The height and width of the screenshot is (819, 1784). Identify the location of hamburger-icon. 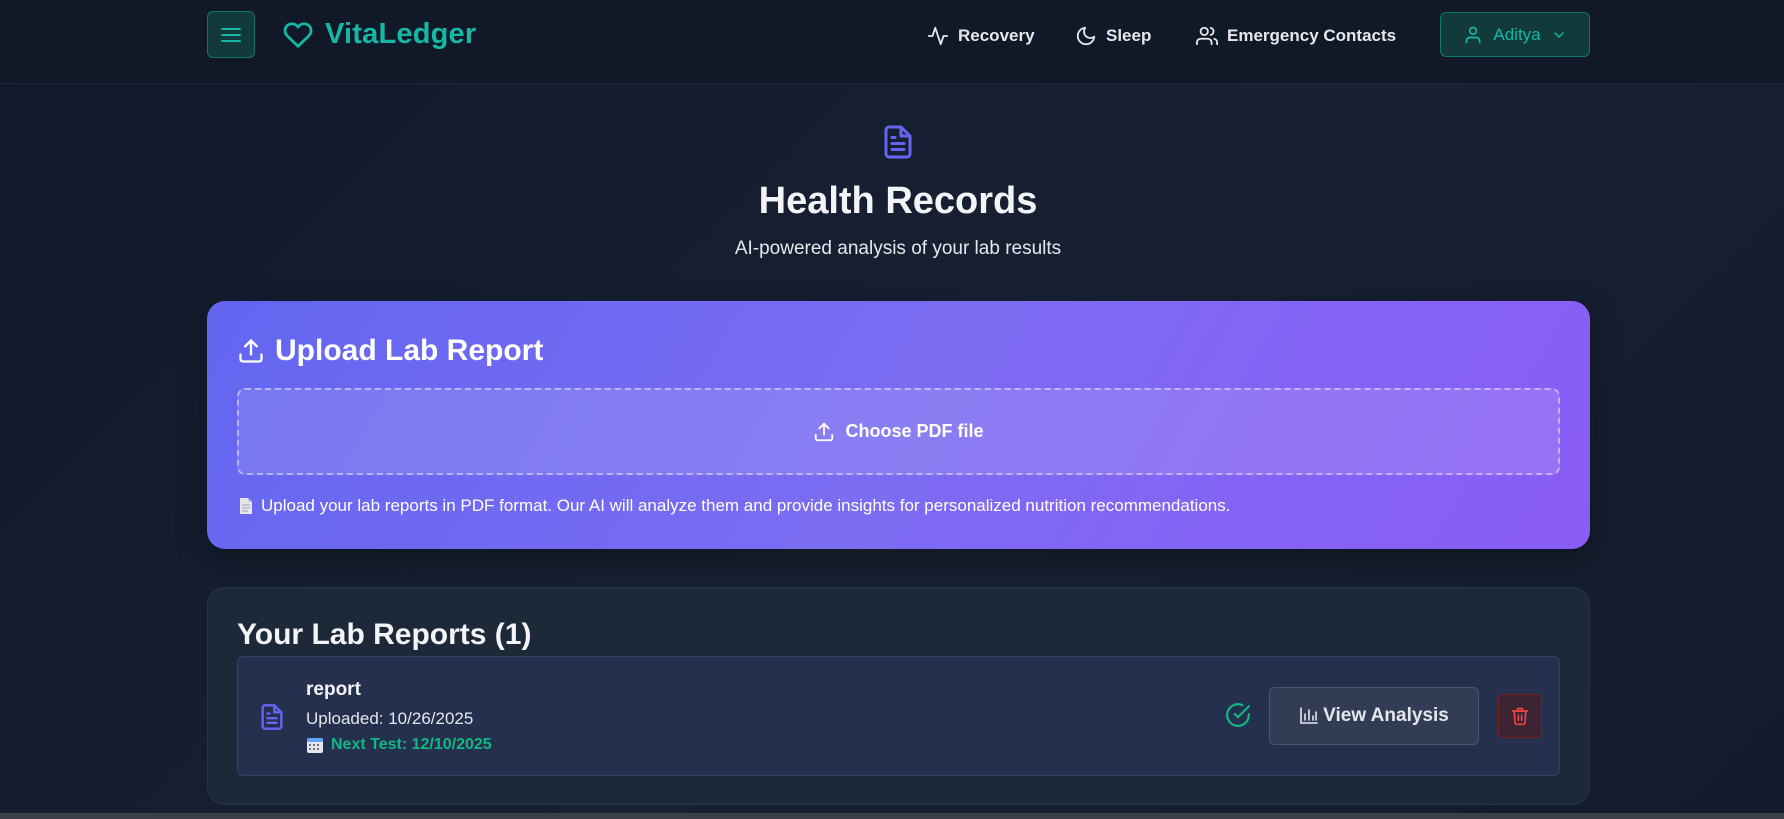
(231, 34).